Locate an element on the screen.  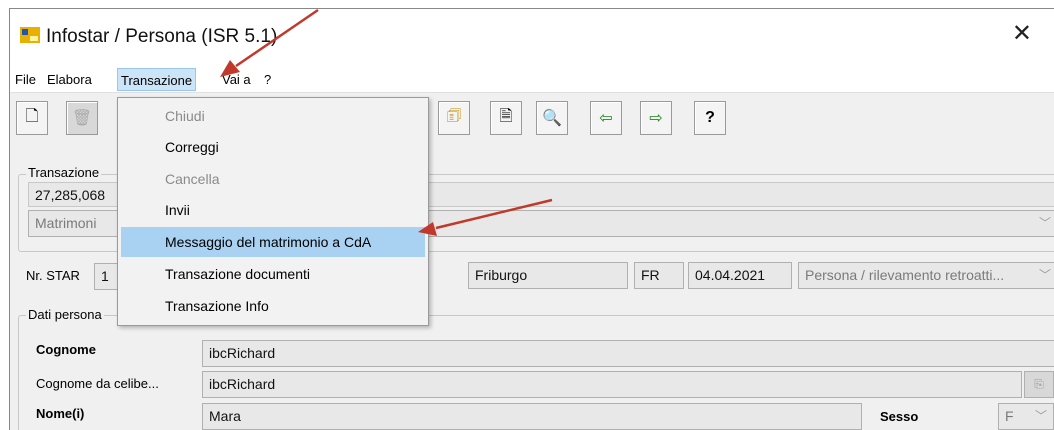
new-document-icon: 🗋 is located at coordinates (32, 116).